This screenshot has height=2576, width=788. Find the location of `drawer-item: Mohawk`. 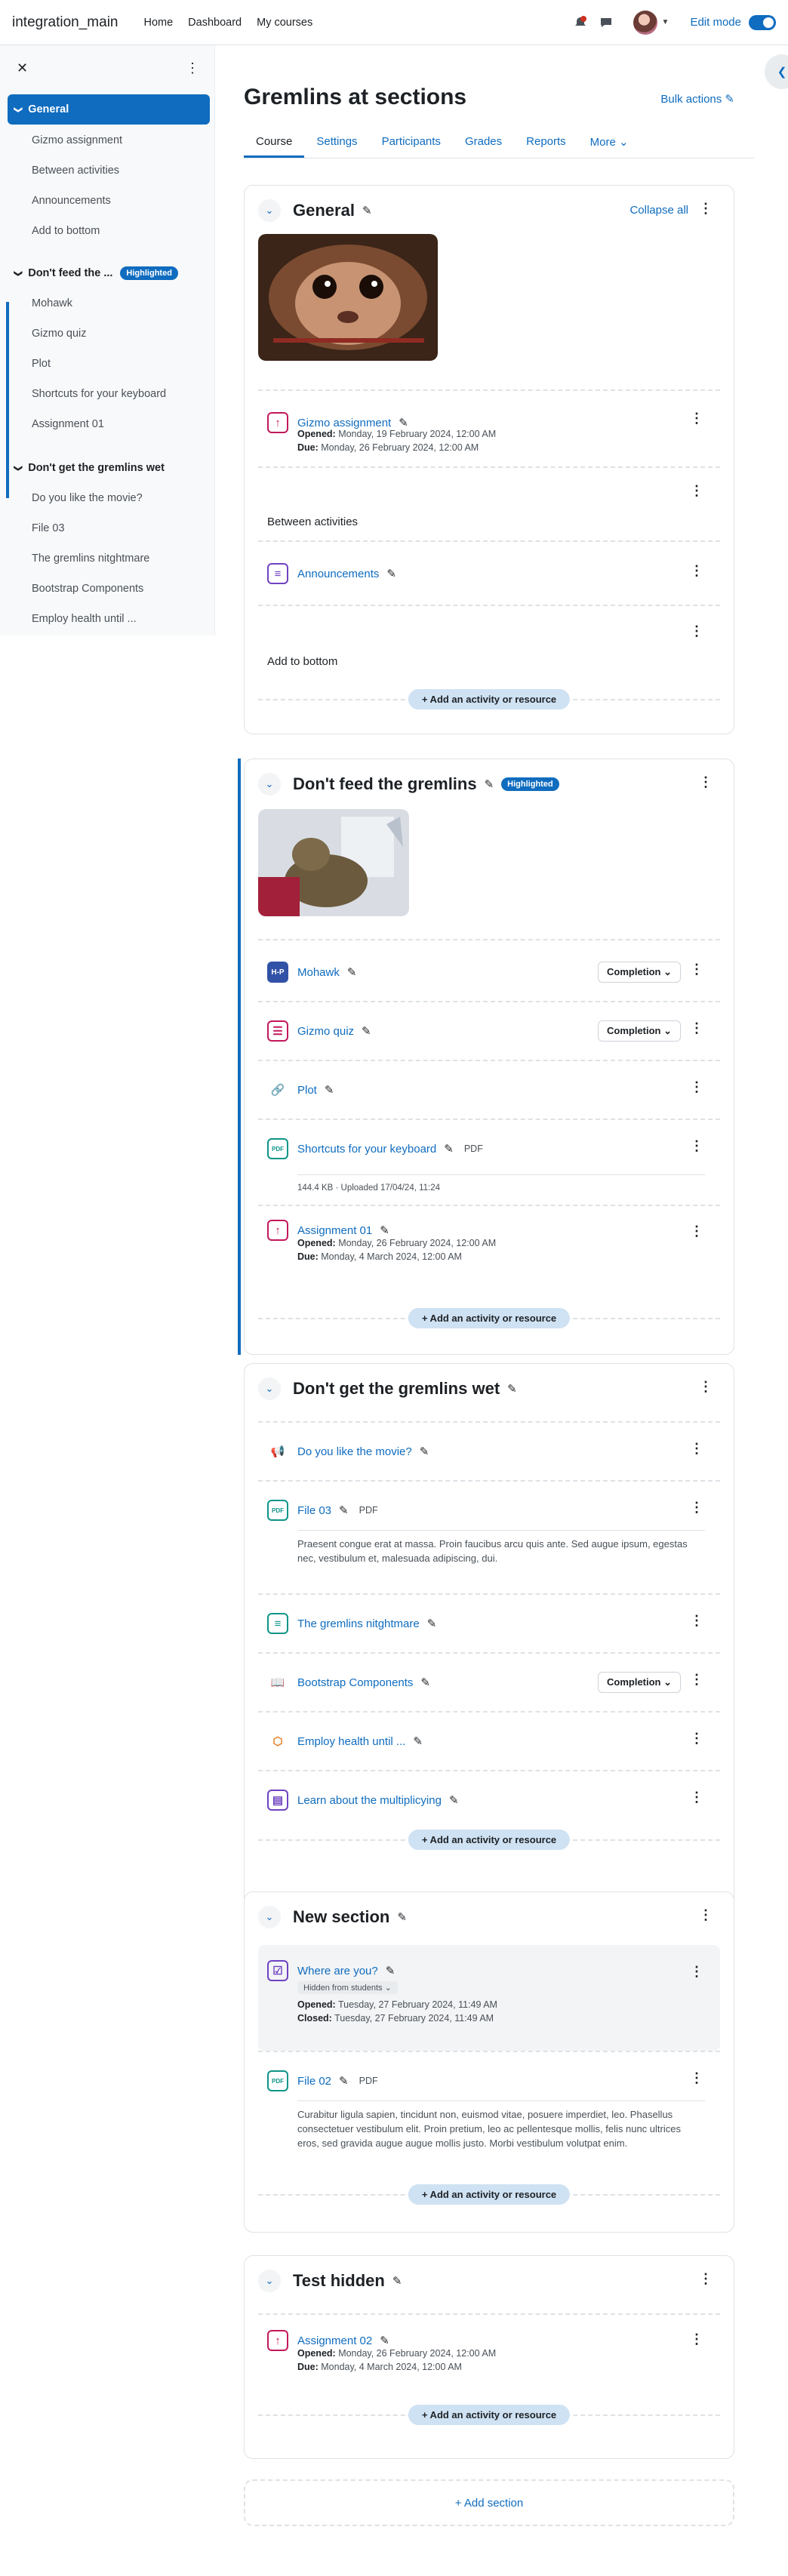

drawer-item: Mohawk is located at coordinates (52, 303).